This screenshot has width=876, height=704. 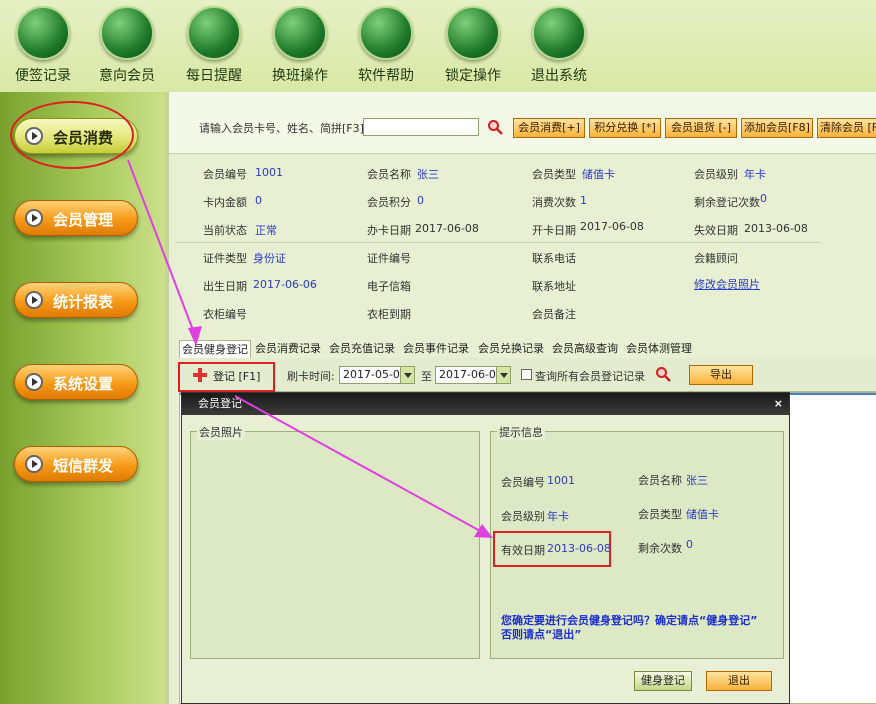 What do you see at coordinates (552, 549) in the screenshot?
I see `highlight-expire-box` at bounding box center [552, 549].